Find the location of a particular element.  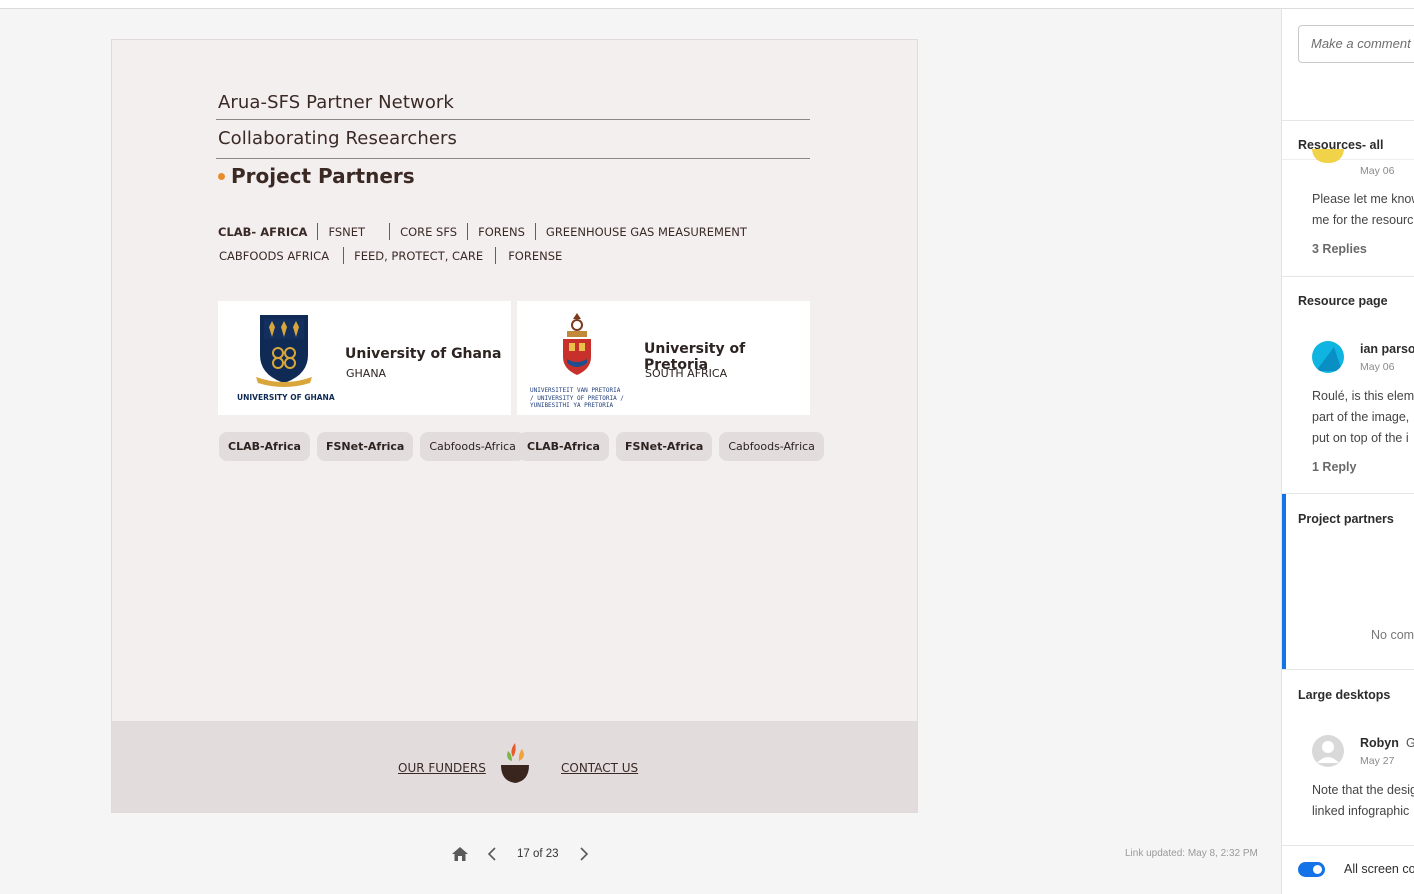

our-funders-link: OUR FUNDERS is located at coordinates (442, 768).